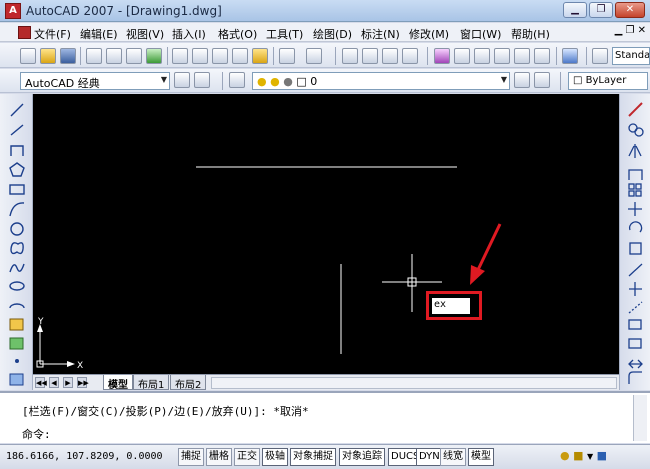 Image resolution: width=650 pixels, height=469 pixels. Describe the element at coordinates (41, 382) in the screenshot. I see `first-tab-button: ◀◀` at that location.